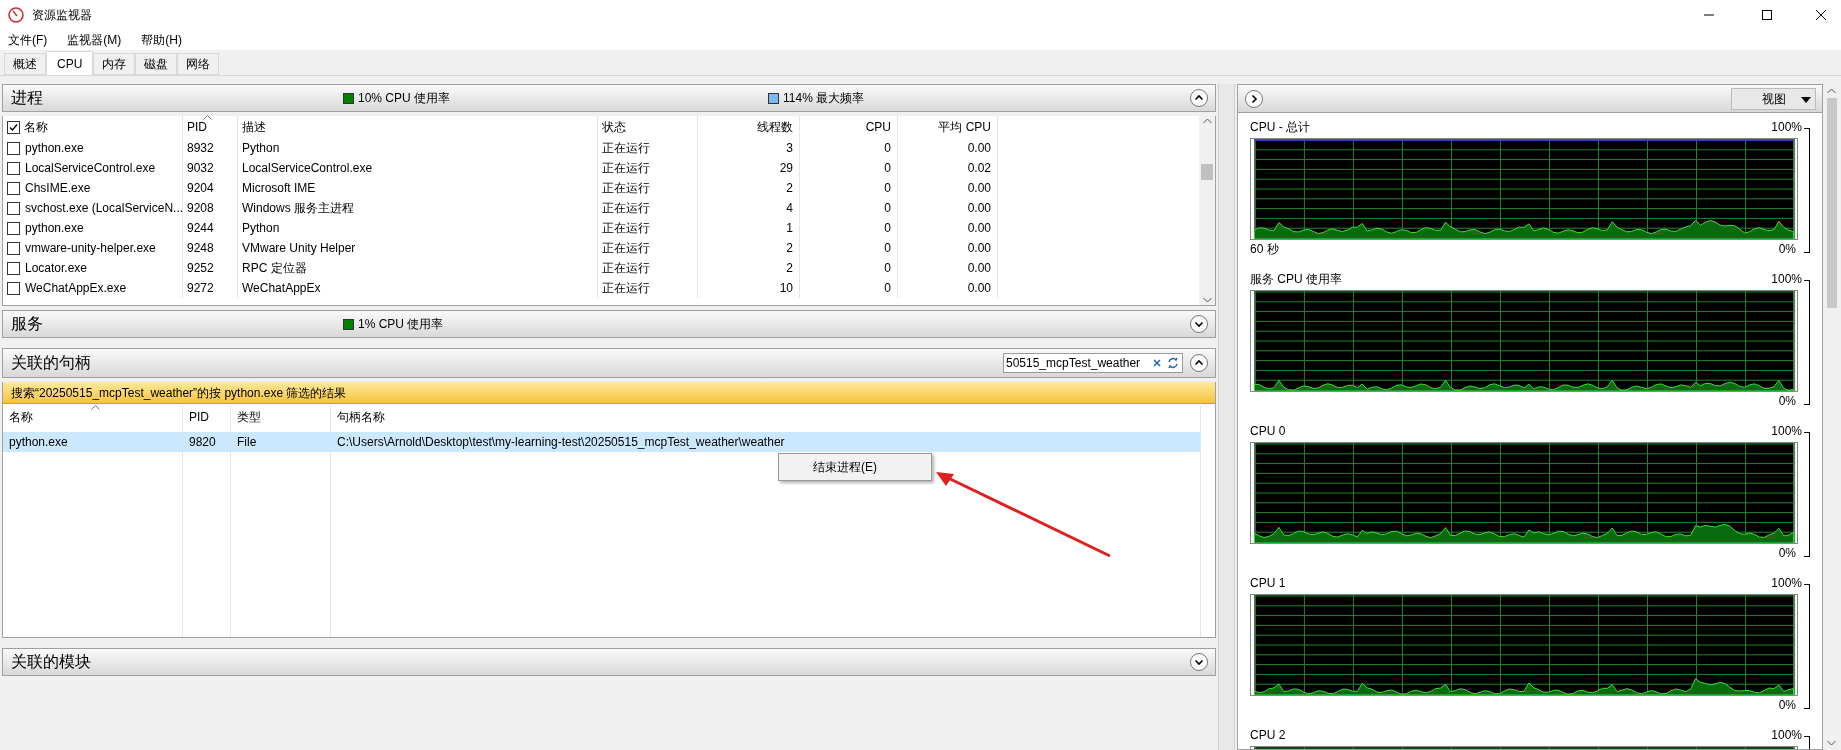  Describe the element at coordinates (58, 188) in the screenshot. I see `table-cell-text: ChsIME.exe` at that location.